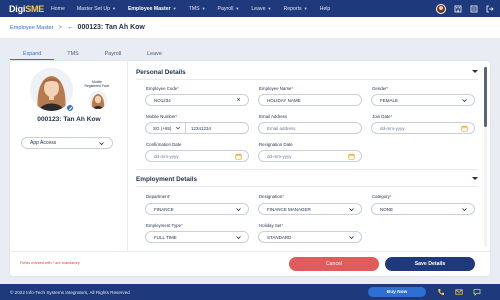 The image size is (500, 300). Describe the element at coordinates (197, 156) in the screenshot. I see `confirmation-date-input: dd-mm-yyyy` at that location.